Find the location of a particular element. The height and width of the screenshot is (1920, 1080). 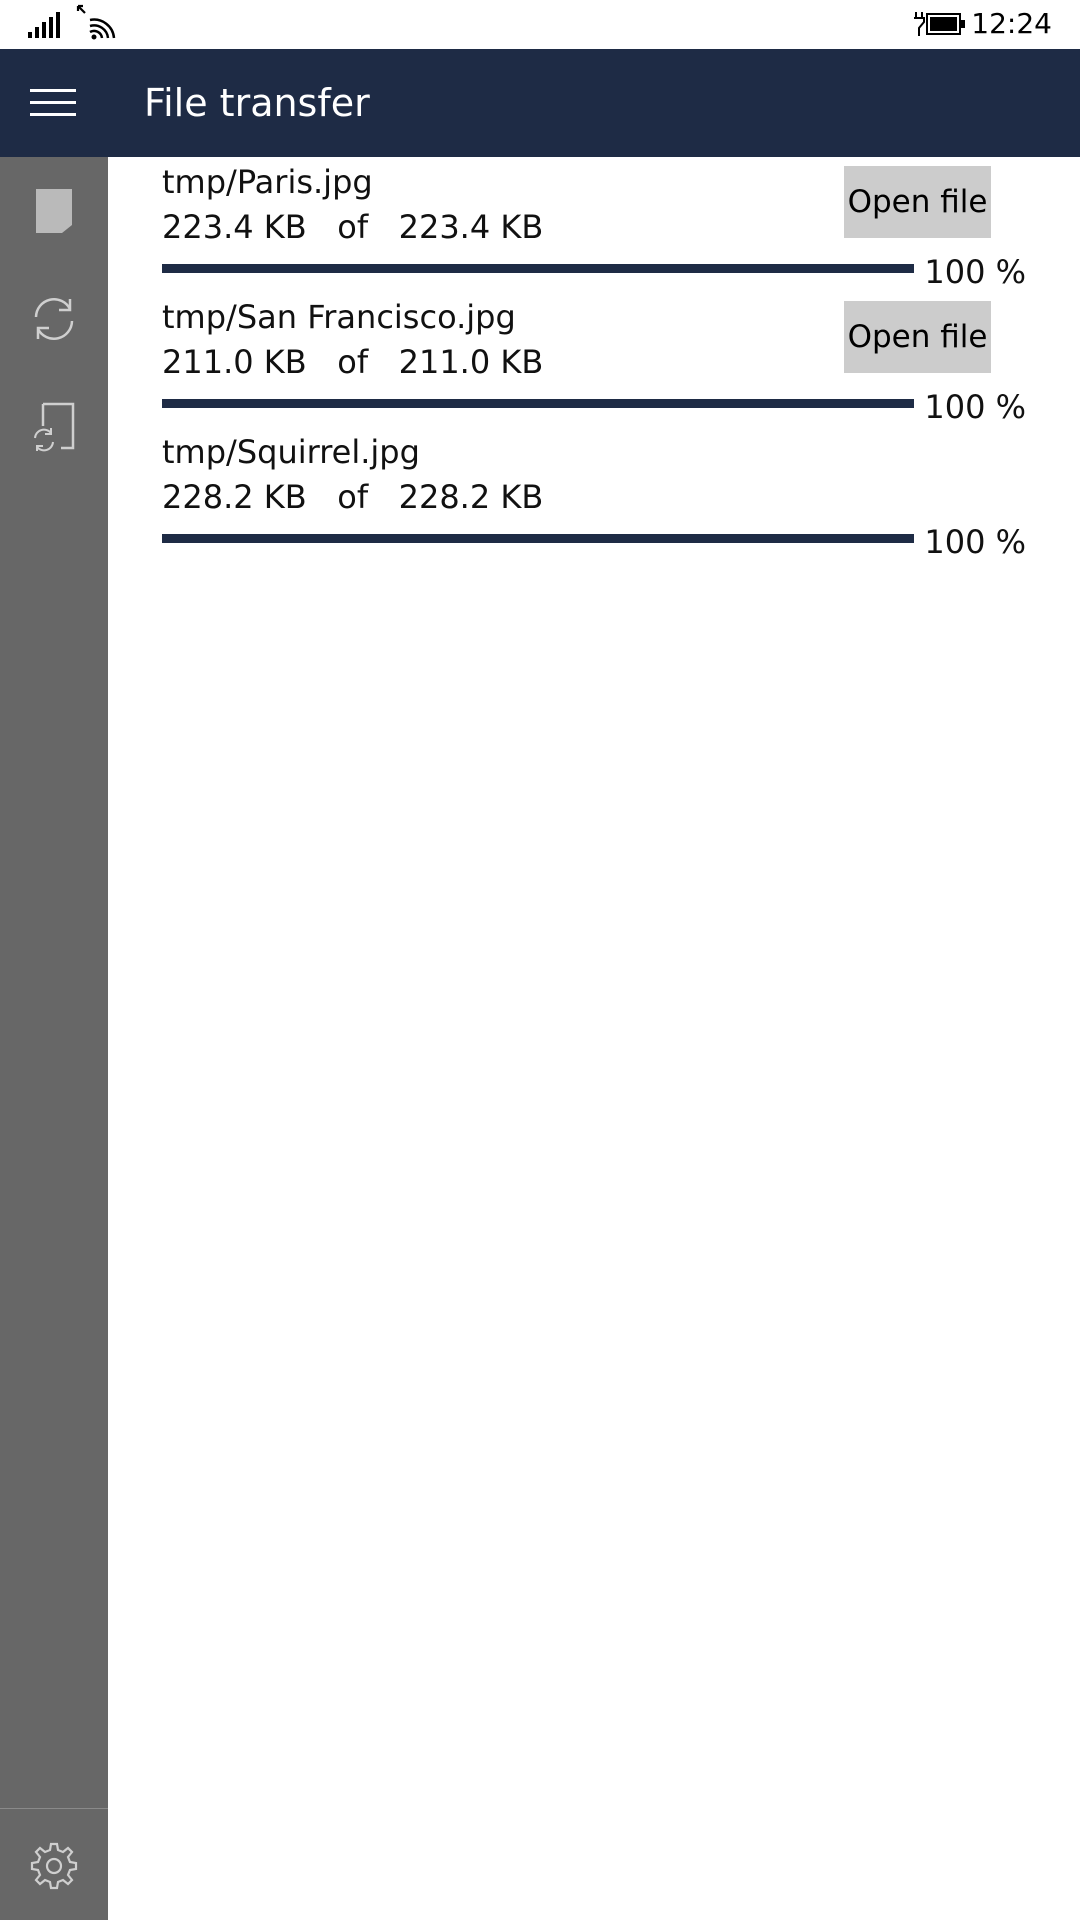

file-sync-icon is located at coordinates (54, 427).